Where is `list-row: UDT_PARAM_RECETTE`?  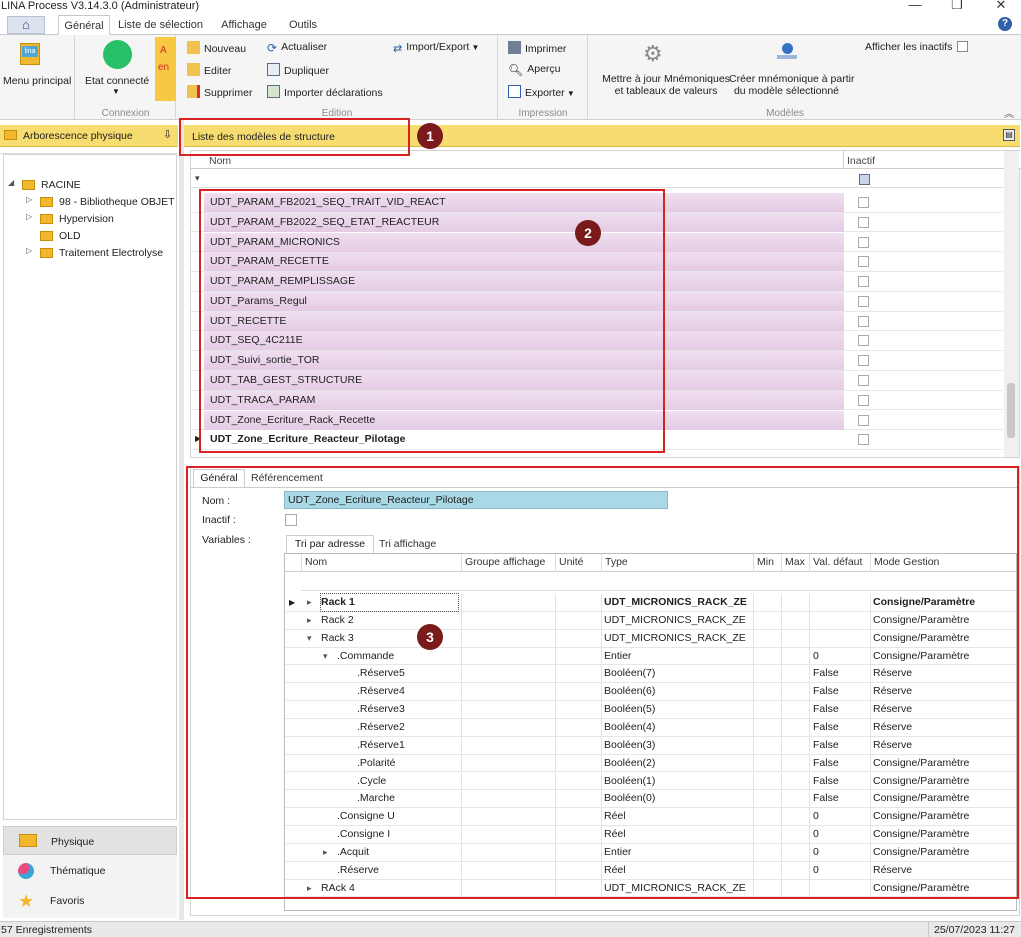
list-row: UDT_PARAM_RECETTE is located at coordinates (597, 262).